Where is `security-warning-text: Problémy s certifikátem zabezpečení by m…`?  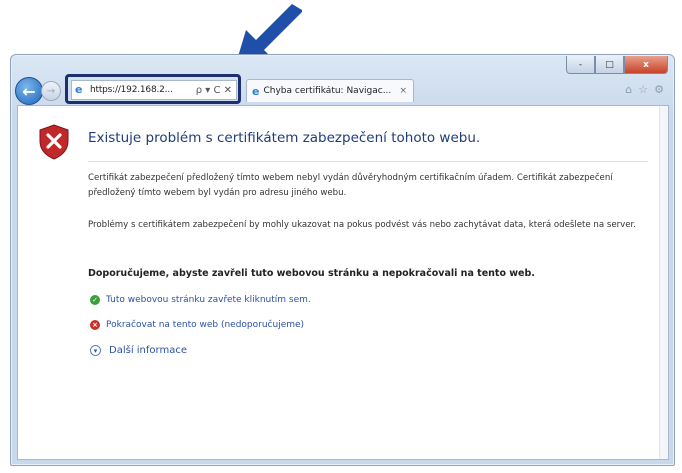
security-warning-text: Problémy s certifikátem zabezpečení by m… is located at coordinates (362, 225).